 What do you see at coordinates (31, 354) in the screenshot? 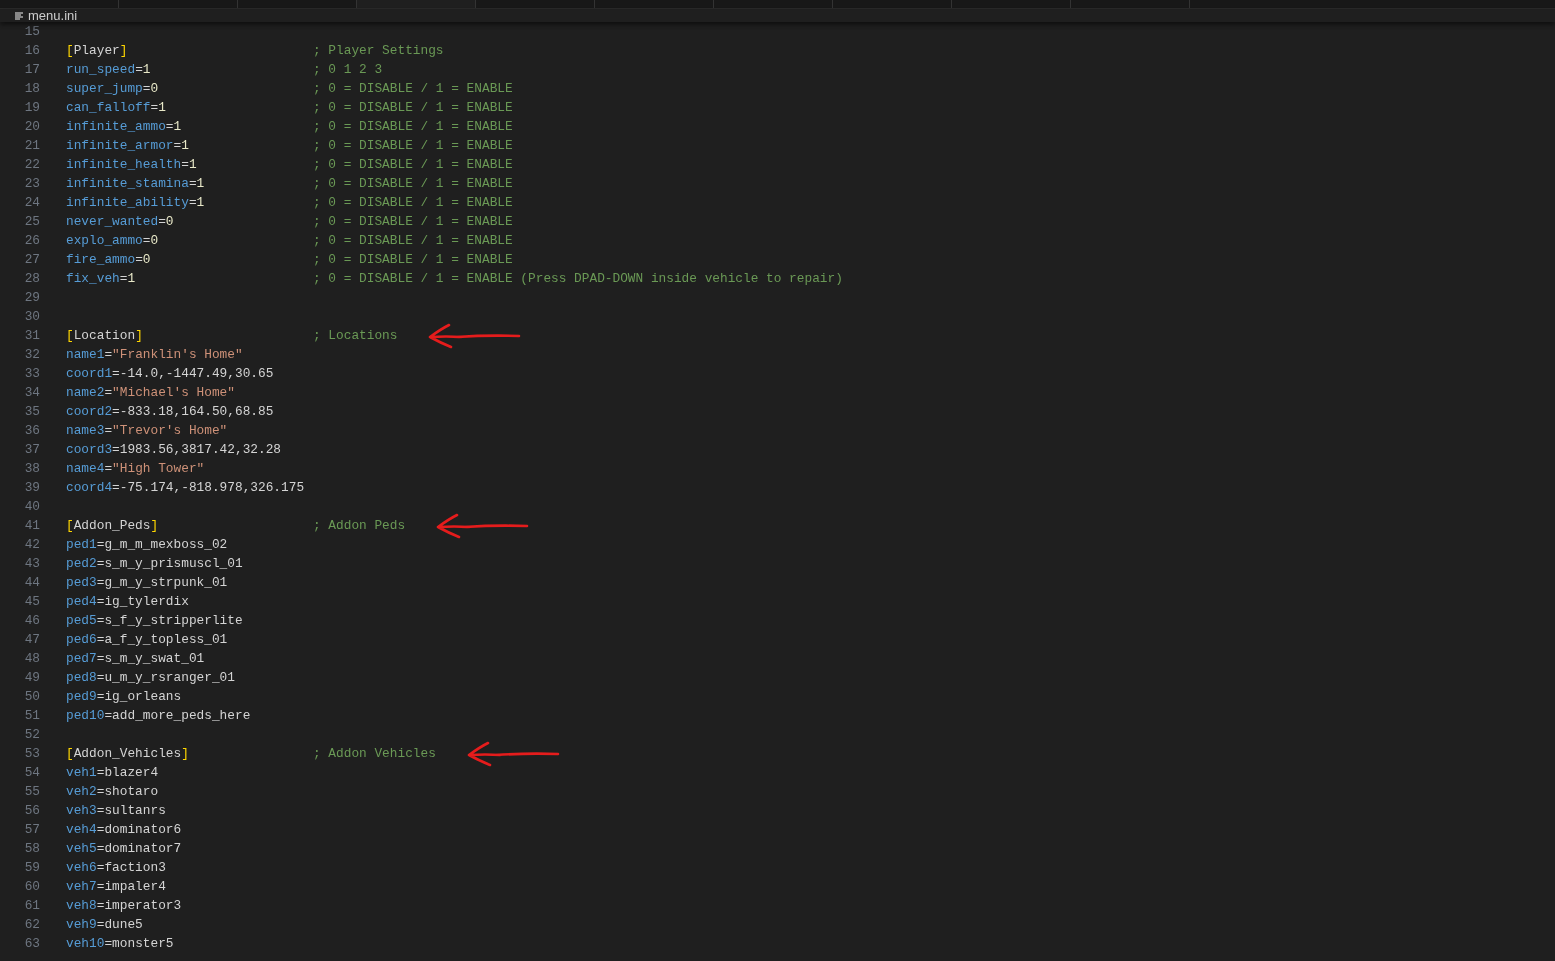
I see `line-number: 32` at bounding box center [31, 354].